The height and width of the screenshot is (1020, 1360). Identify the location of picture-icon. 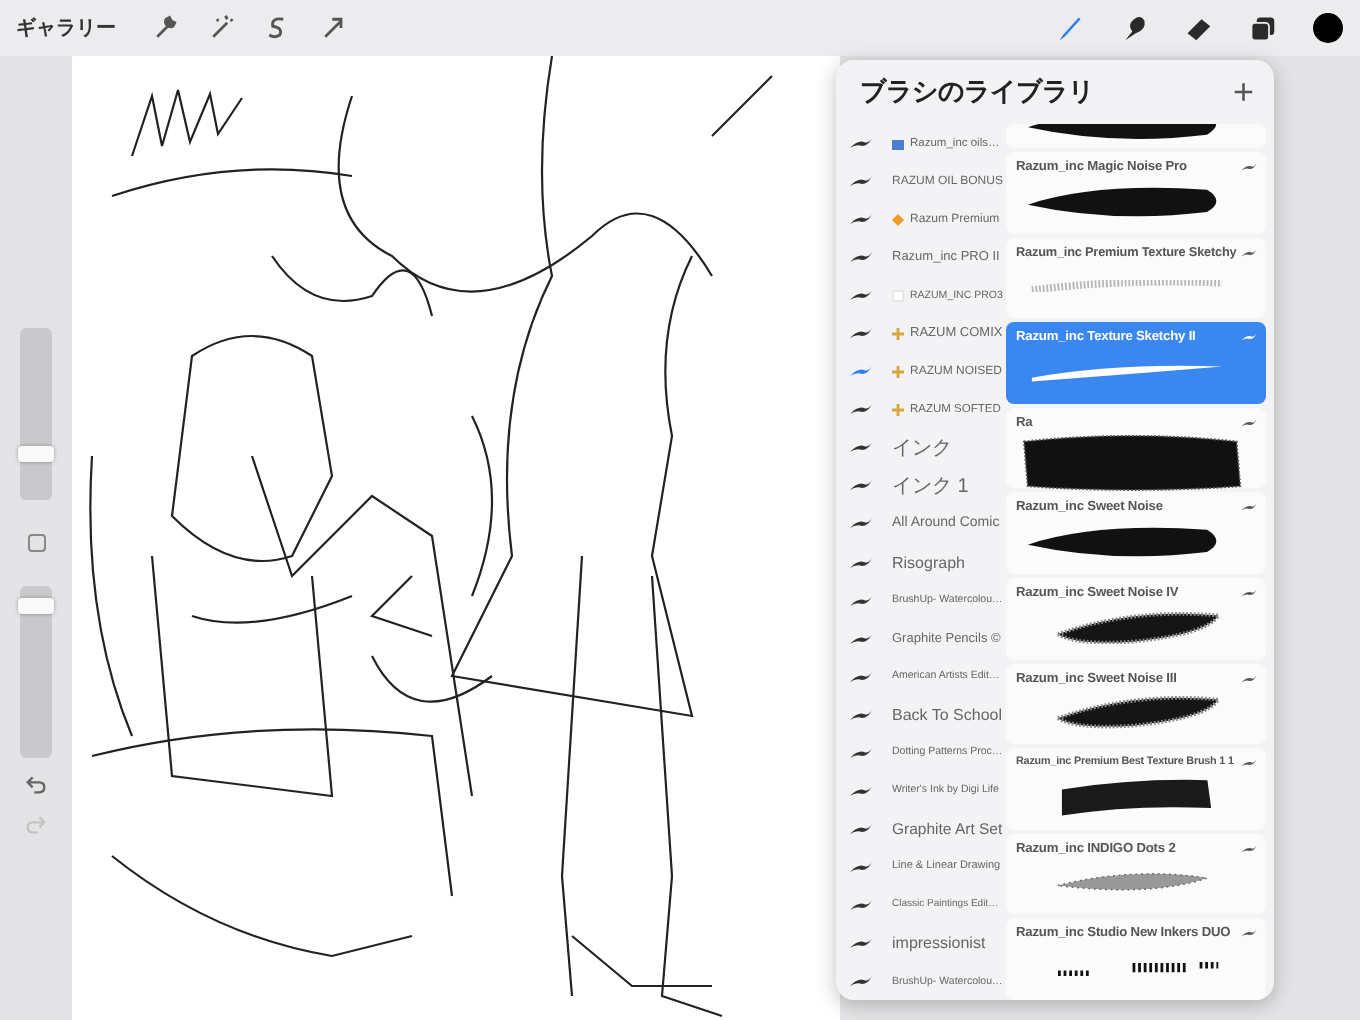
(898, 143).